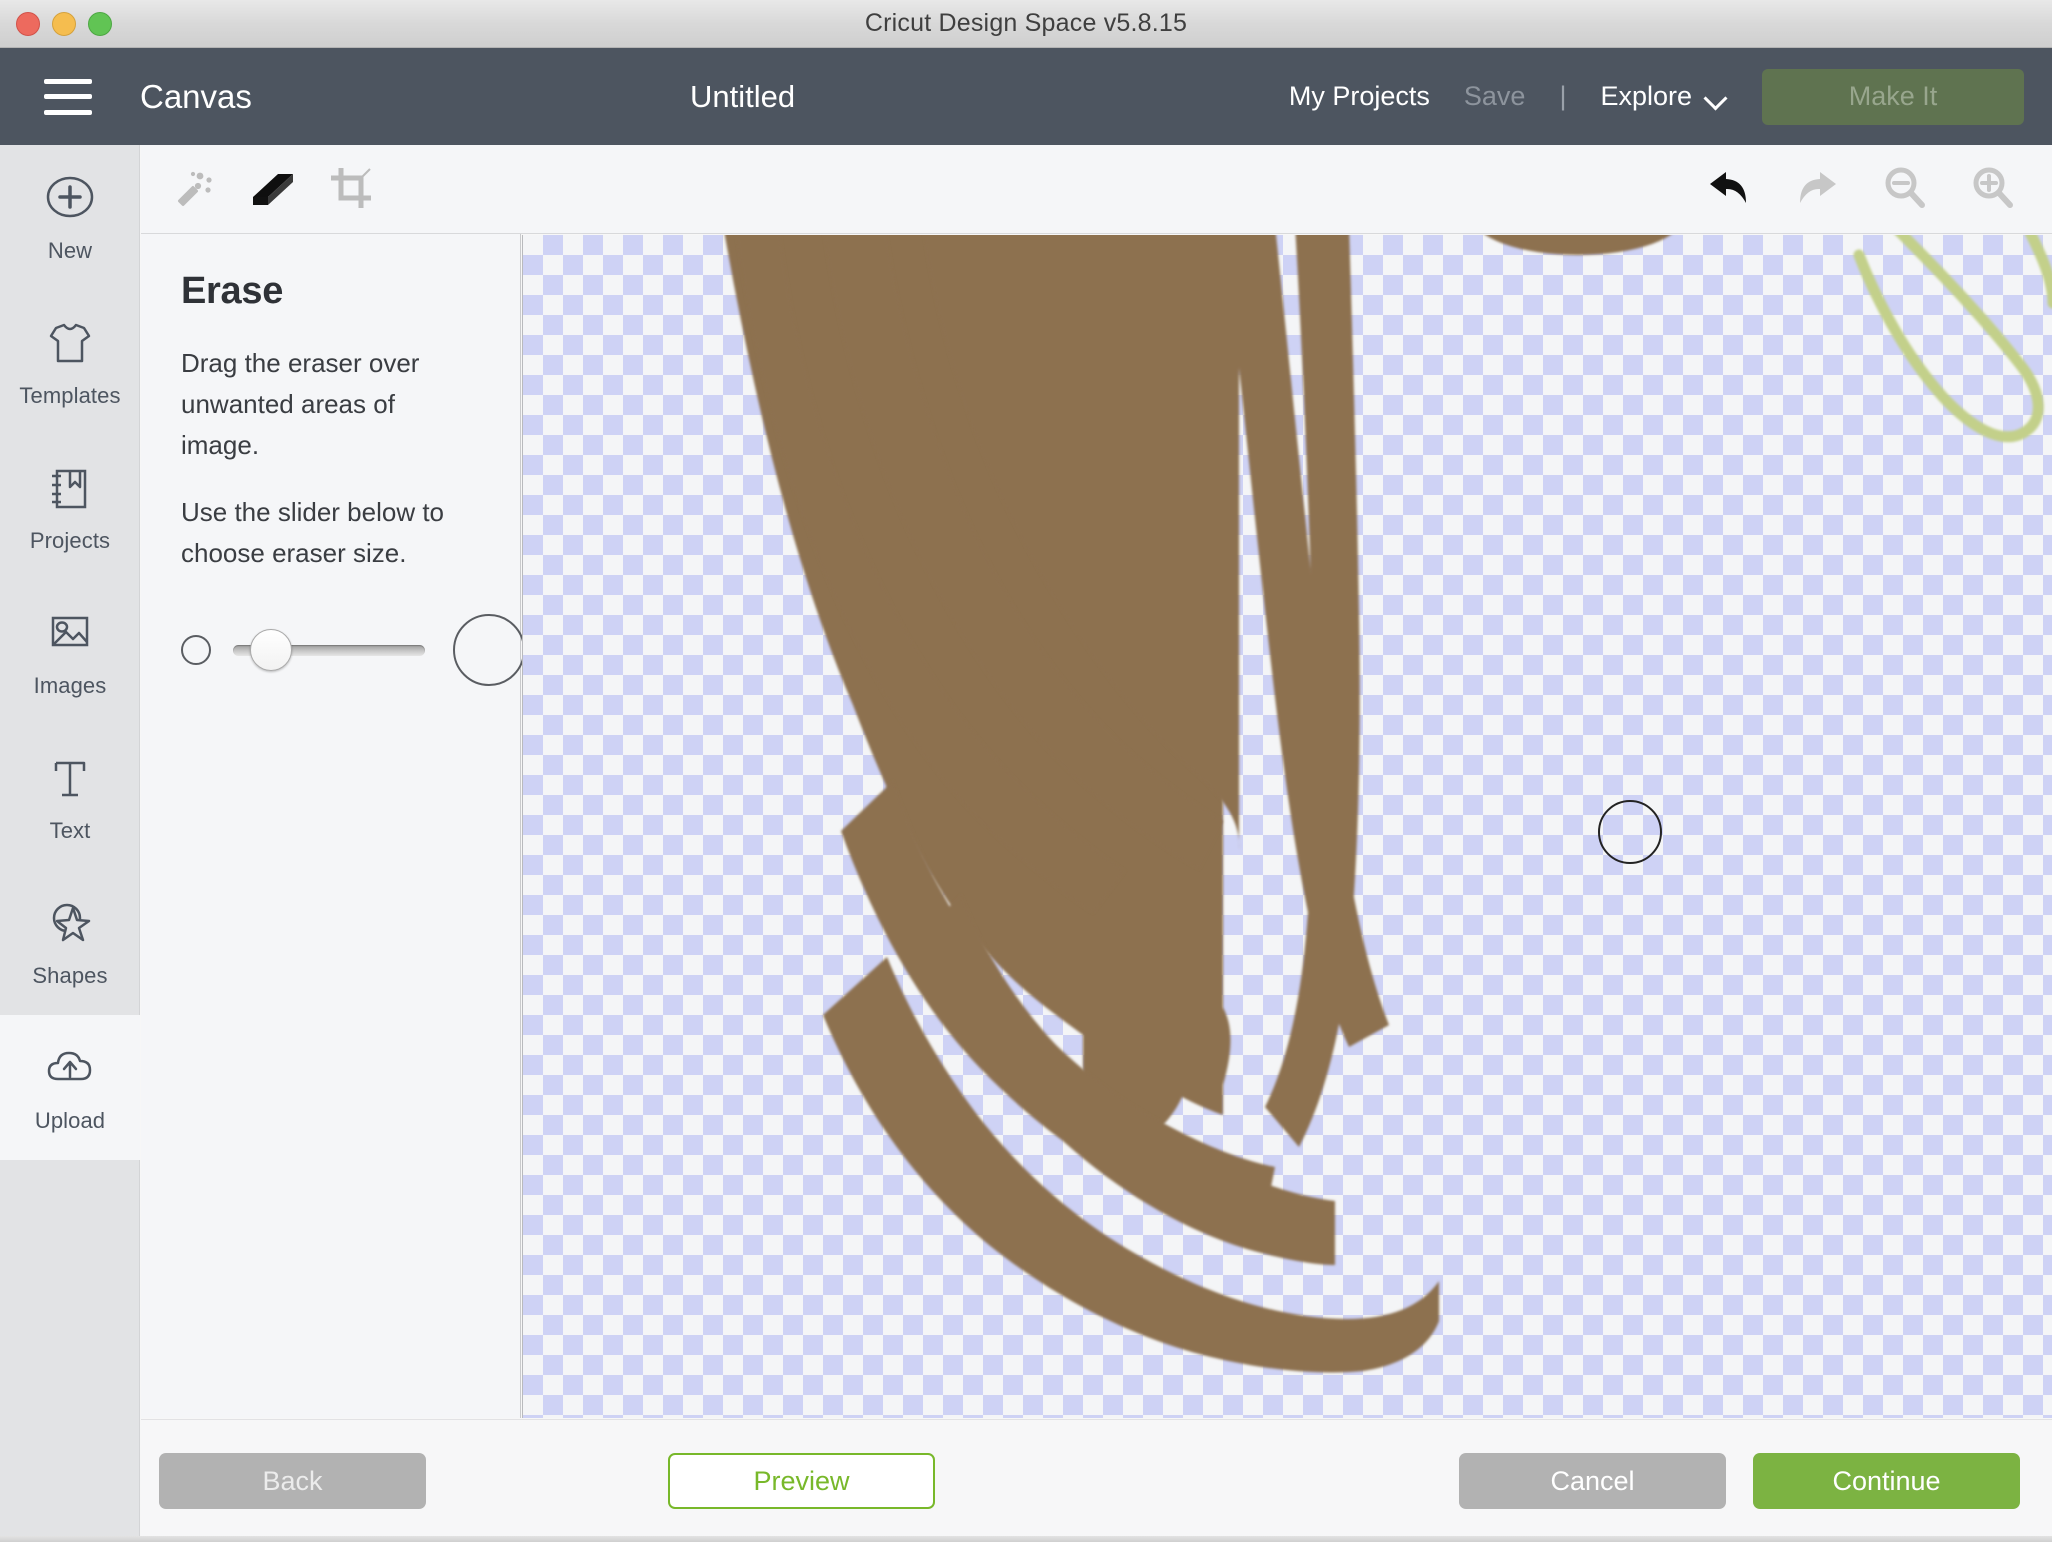 This screenshot has width=2052, height=1542. What do you see at coordinates (292, 1481) in the screenshot?
I see `back-button: Back` at bounding box center [292, 1481].